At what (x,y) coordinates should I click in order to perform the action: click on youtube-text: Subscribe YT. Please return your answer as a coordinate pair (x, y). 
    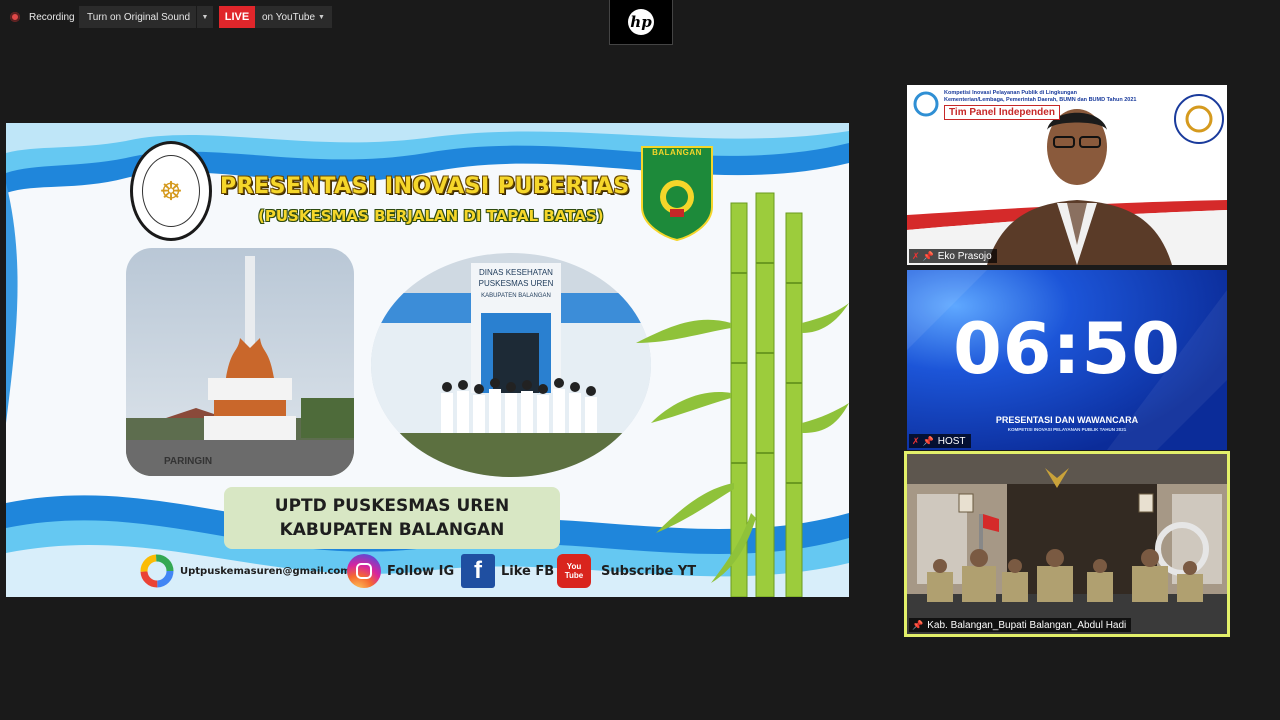
    Looking at the image, I should click on (649, 571).